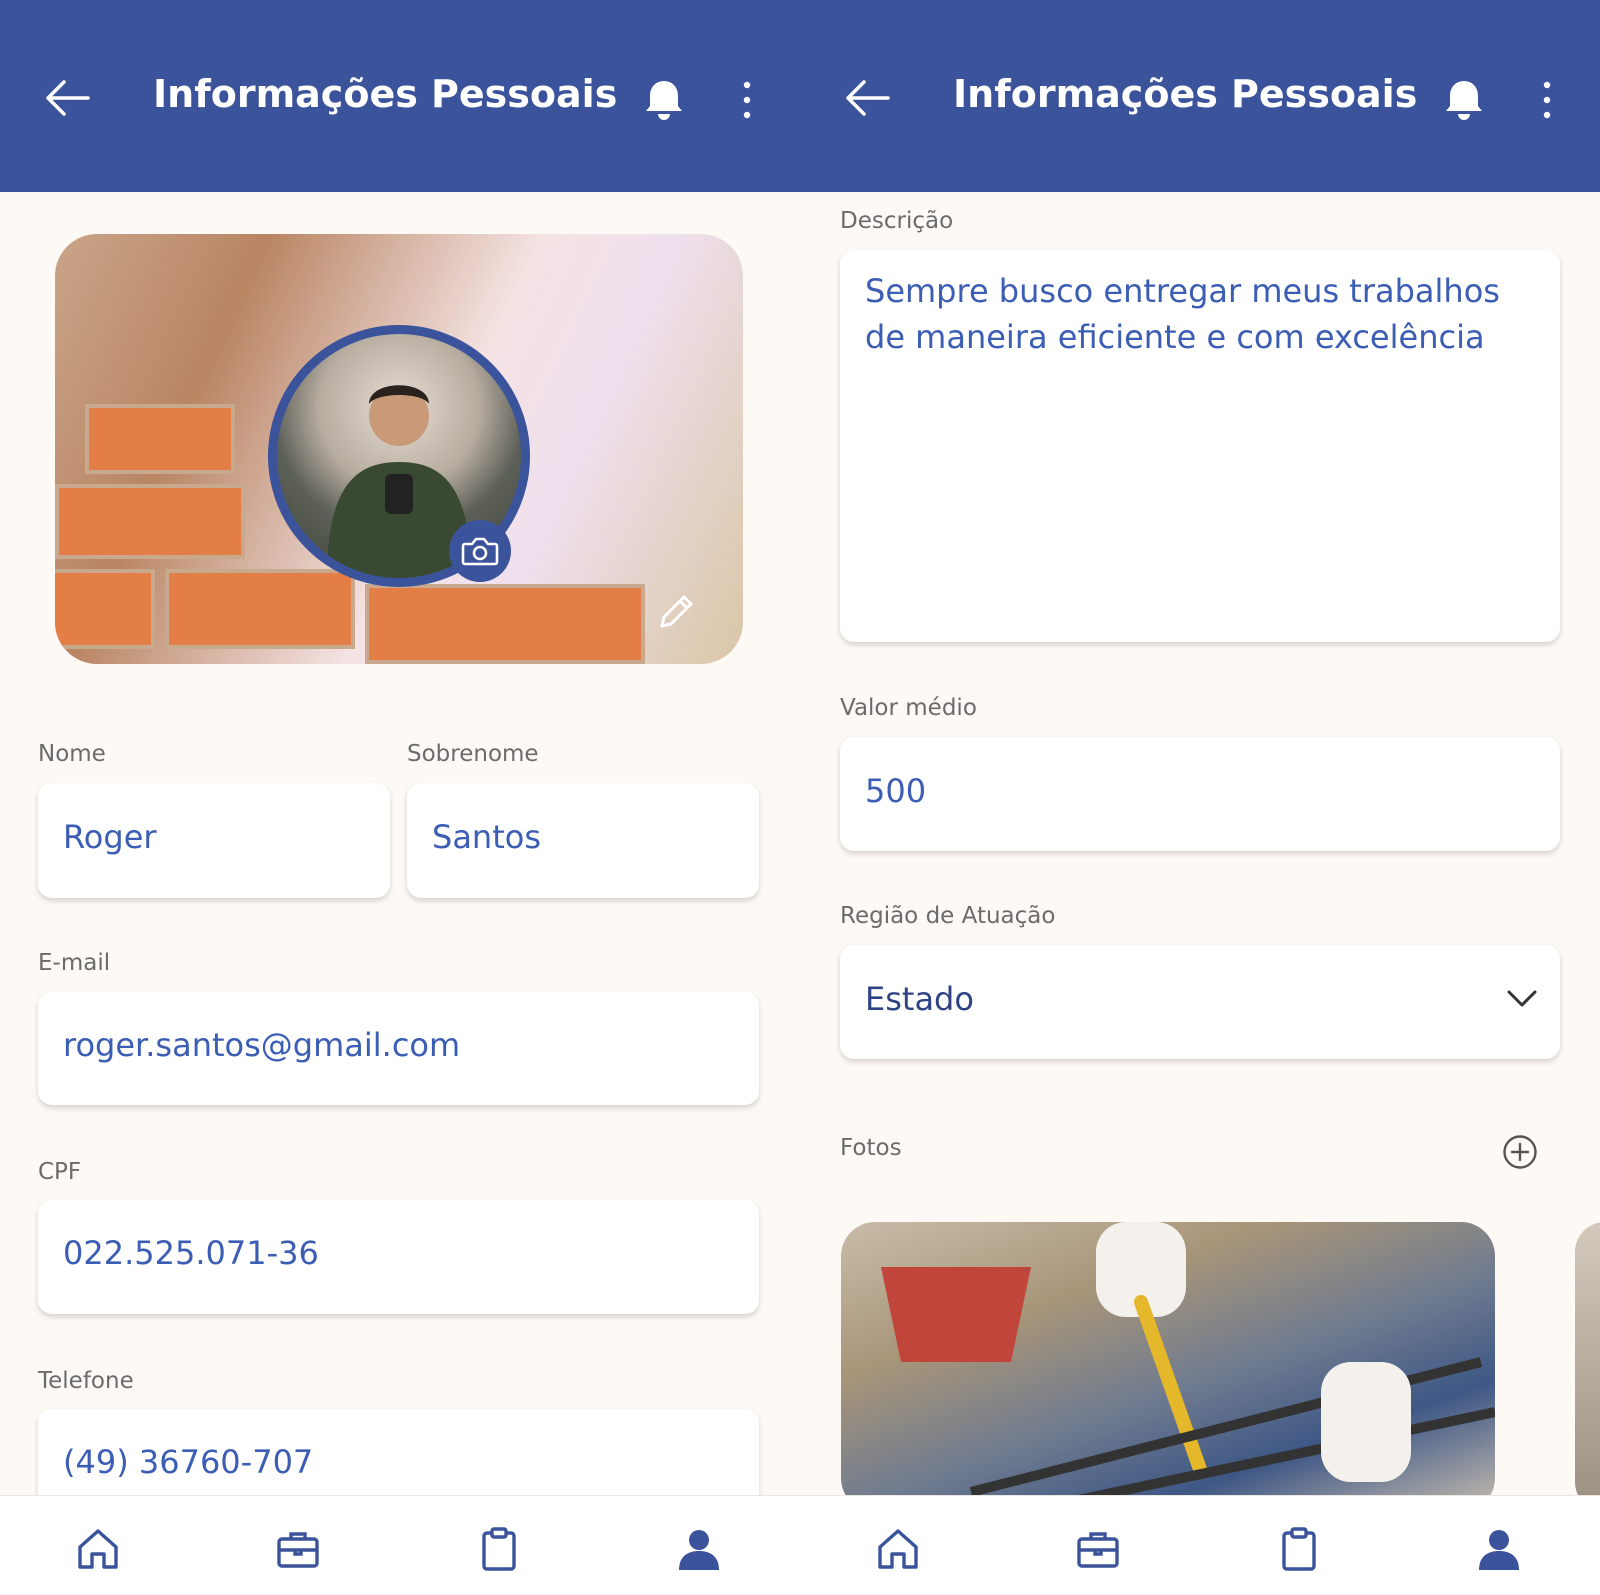  I want to click on valor-medio-input: 500, so click(1200, 794).